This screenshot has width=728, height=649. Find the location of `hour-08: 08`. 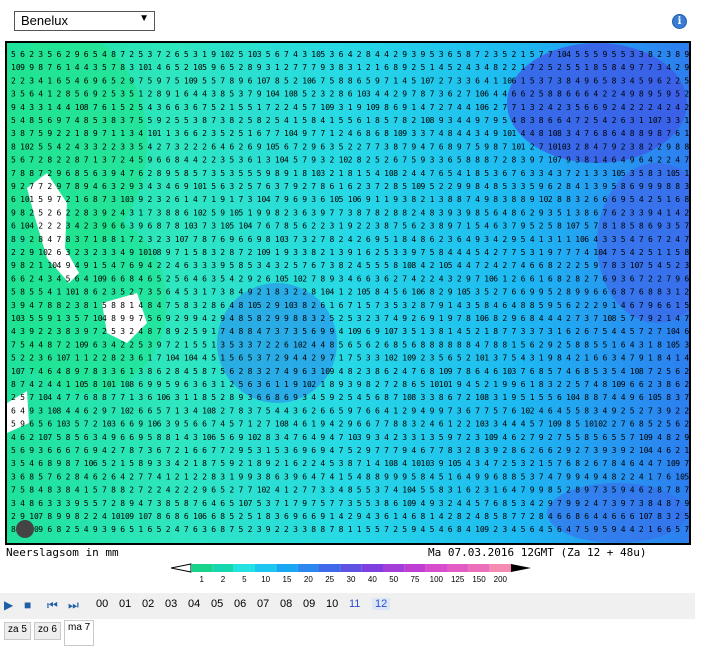

hour-08: 08 is located at coordinates (286, 604).